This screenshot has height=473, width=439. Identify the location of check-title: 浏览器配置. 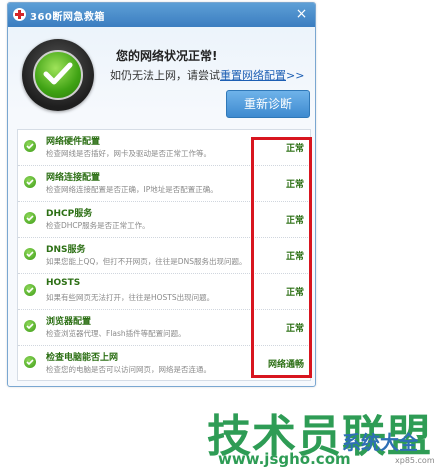
(69, 322).